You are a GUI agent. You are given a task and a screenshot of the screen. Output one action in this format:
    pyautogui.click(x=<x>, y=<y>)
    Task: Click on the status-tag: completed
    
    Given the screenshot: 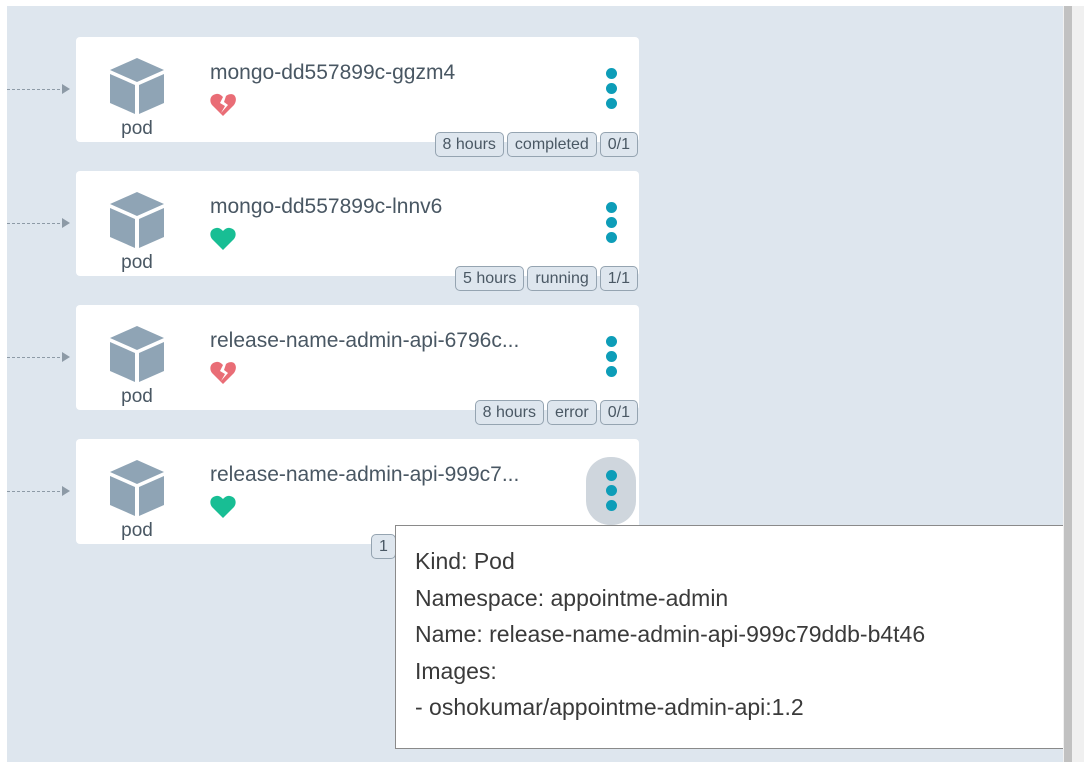 What is the action you would take?
    pyautogui.click(x=551, y=144)
    